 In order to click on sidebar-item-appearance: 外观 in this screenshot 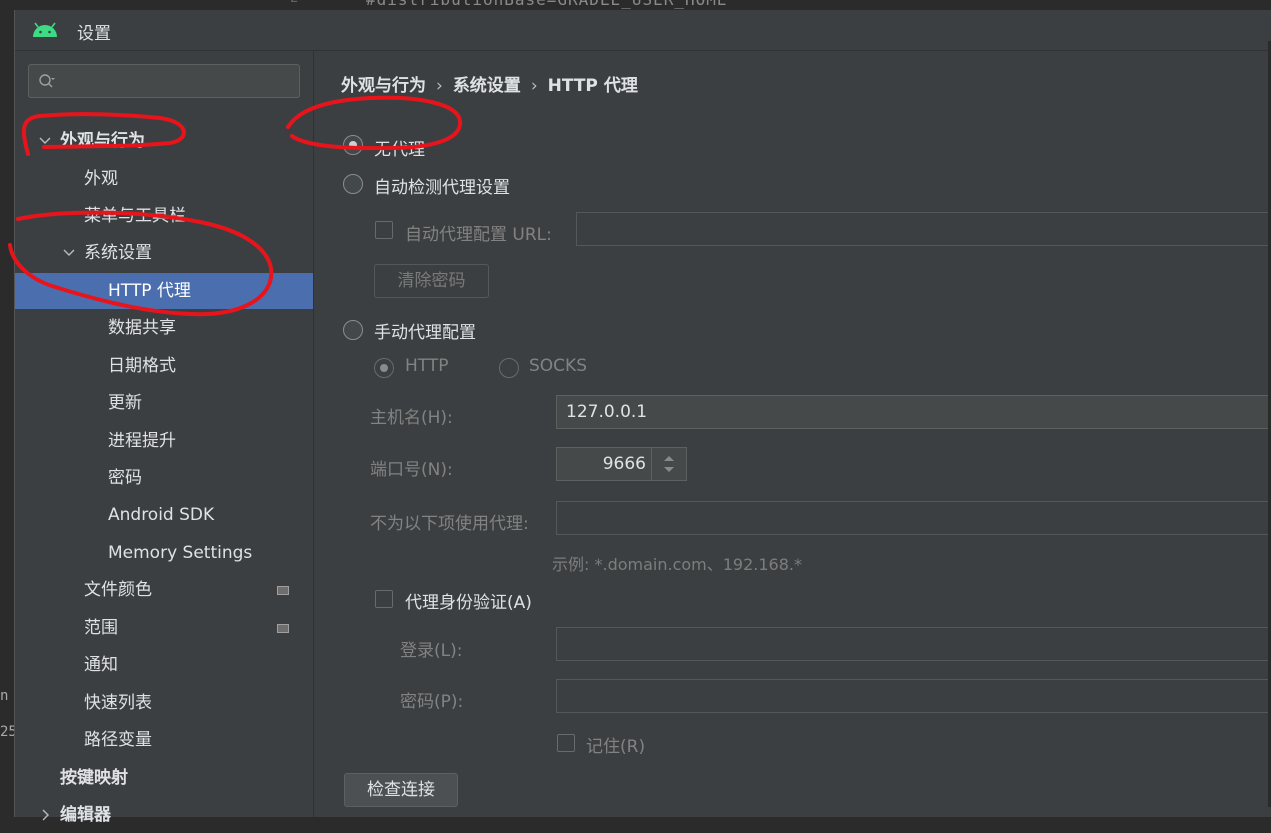, I will do `click(101, 179)`.